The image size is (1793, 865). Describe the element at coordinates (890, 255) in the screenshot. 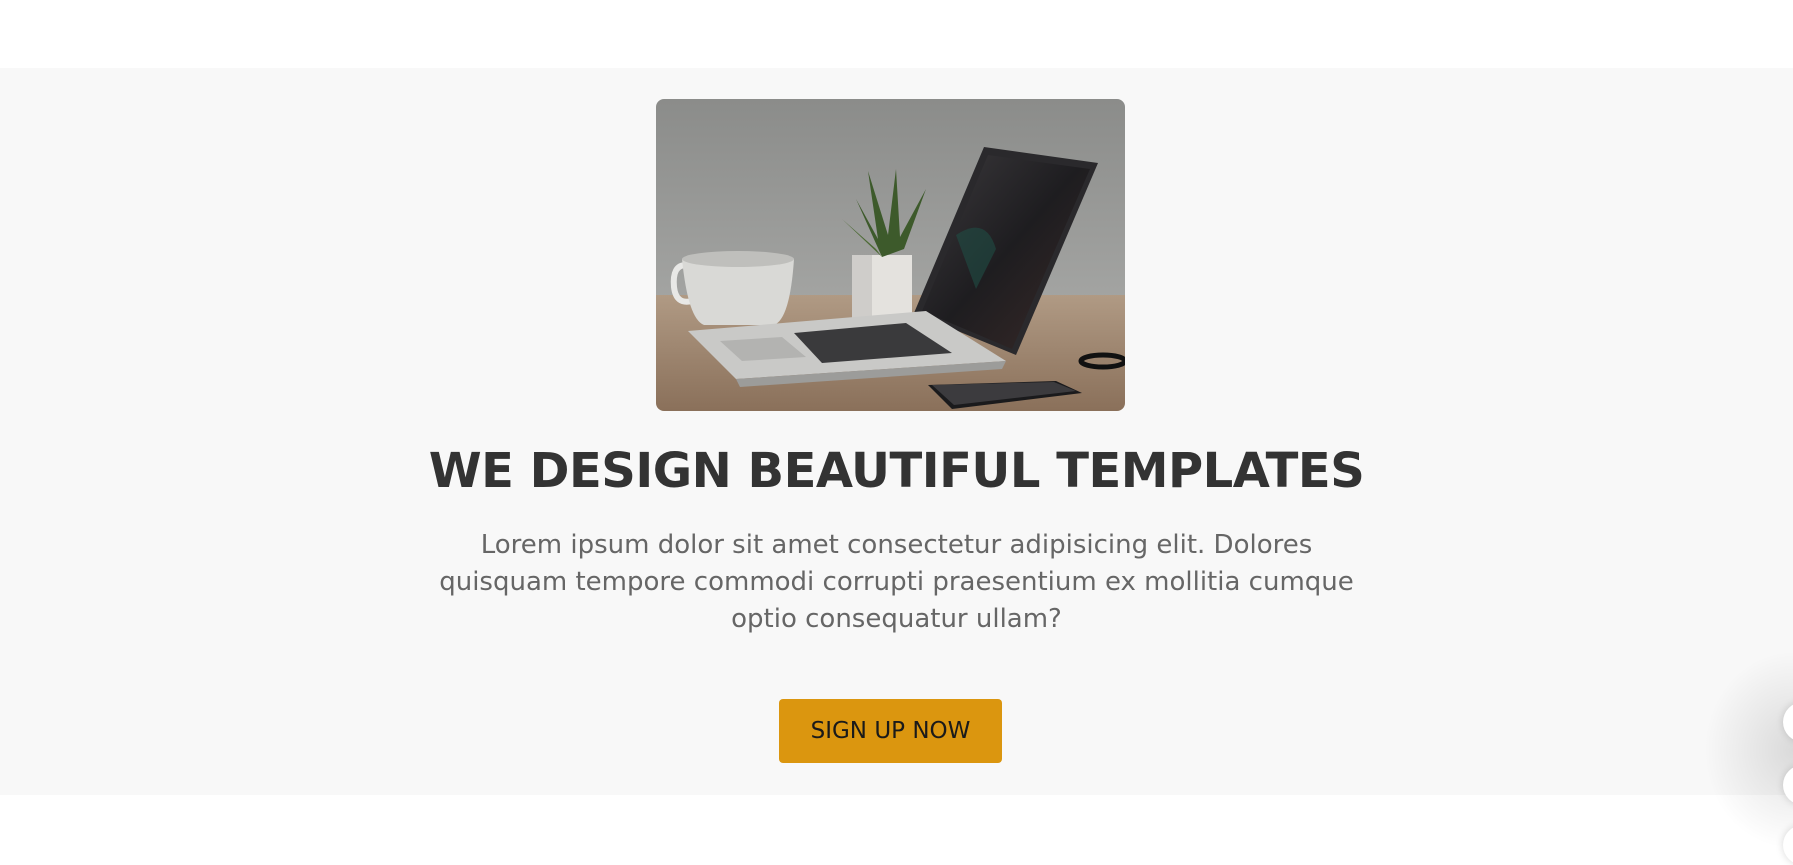

I see `hero-image` at that location.